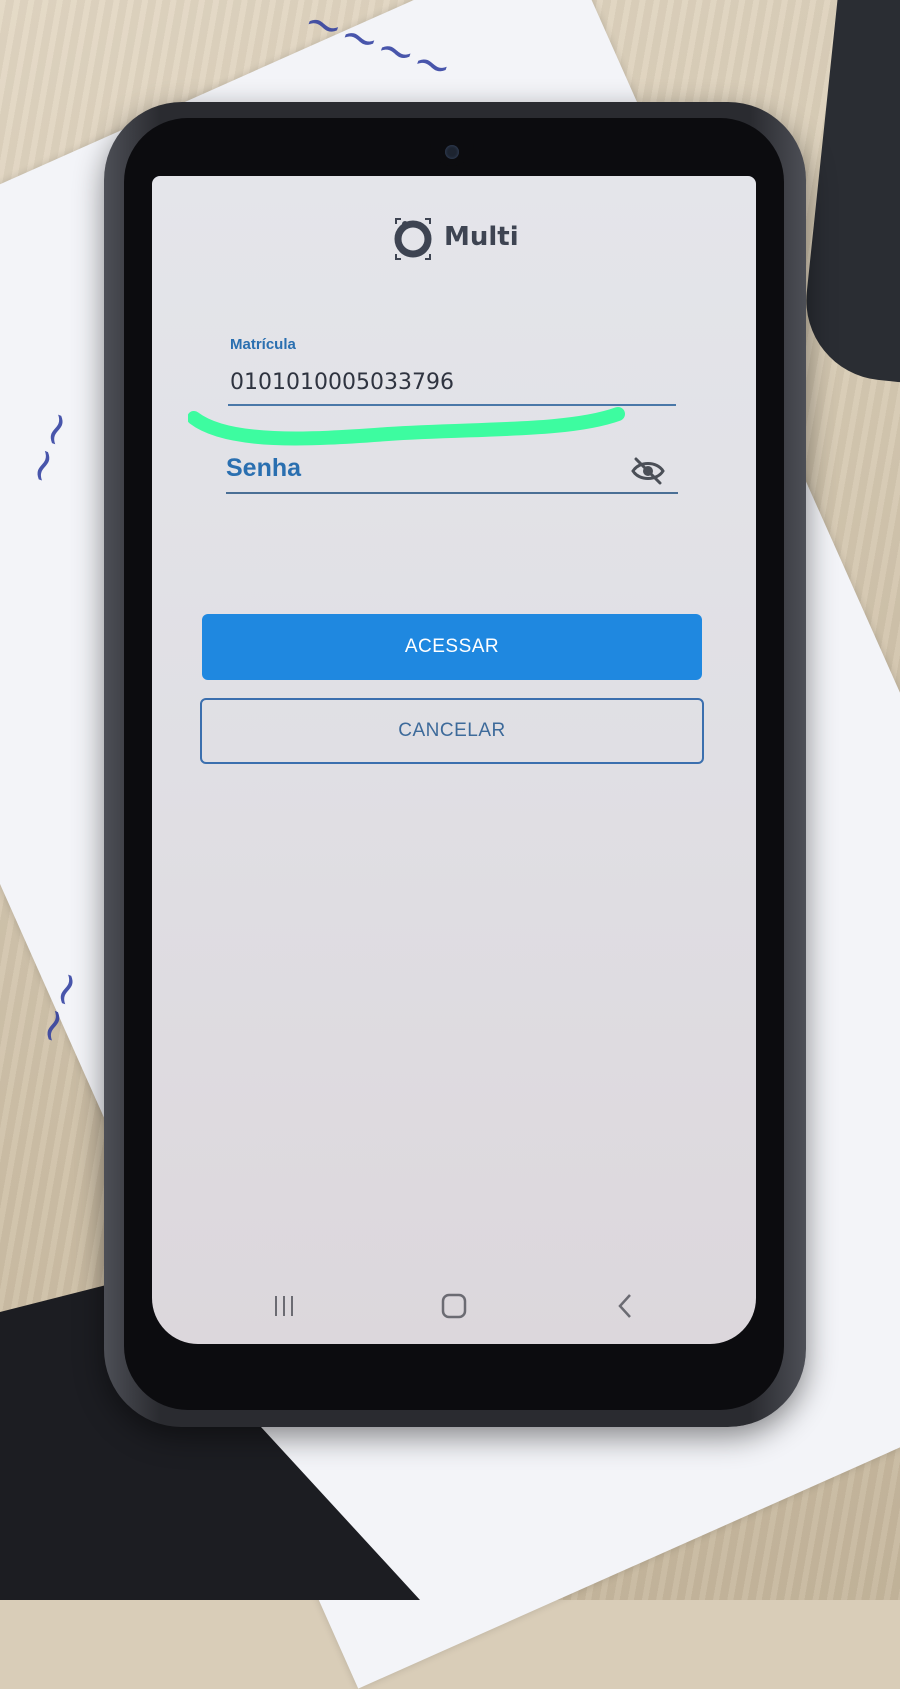  I want to click on home-button, so click(454, 1306).